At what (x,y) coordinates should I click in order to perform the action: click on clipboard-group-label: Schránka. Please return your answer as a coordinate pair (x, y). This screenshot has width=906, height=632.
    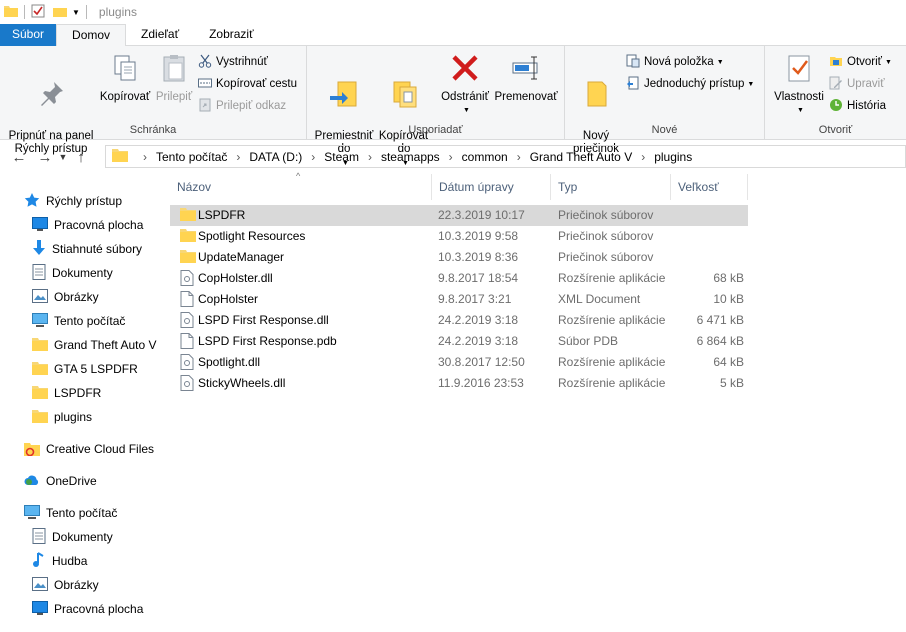
    Looking at the image, I should click on (153, 130).